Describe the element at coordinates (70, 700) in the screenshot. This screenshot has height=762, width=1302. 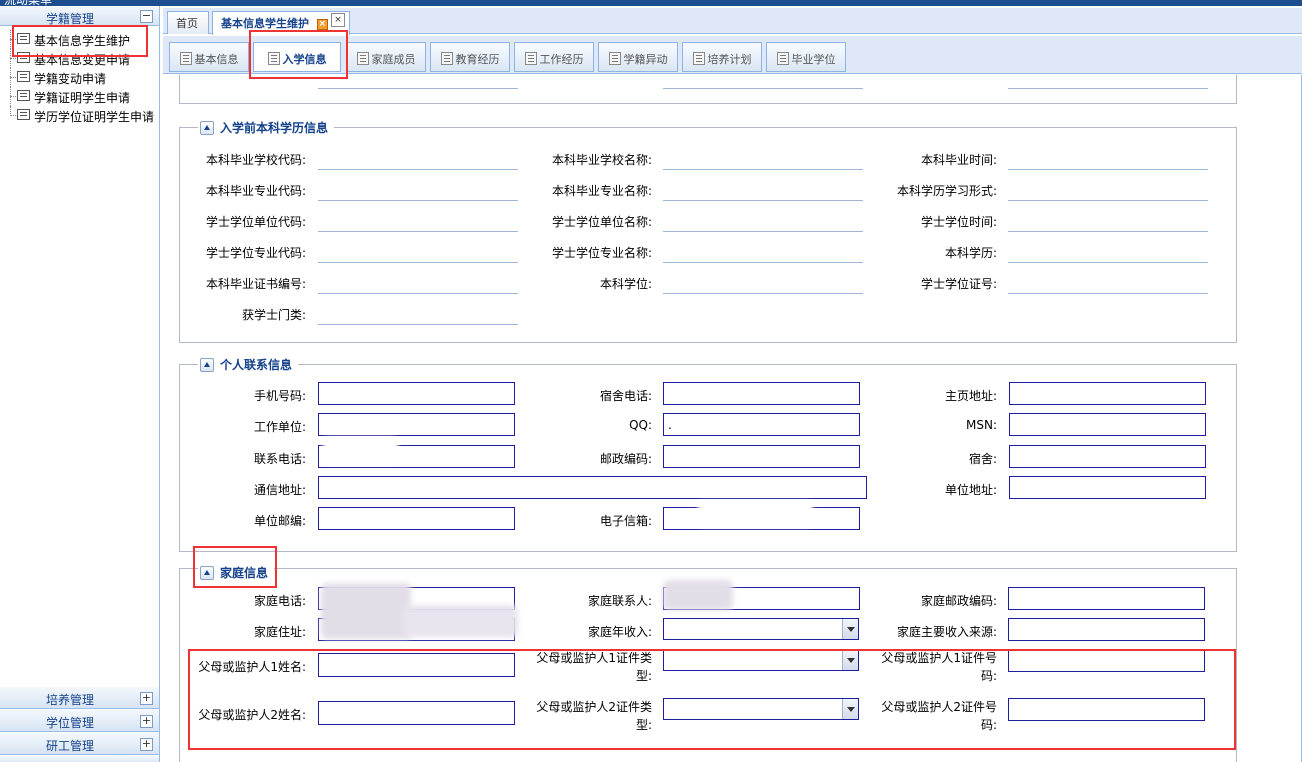
I see `sidebar-section-label: 培养管理` at that location.